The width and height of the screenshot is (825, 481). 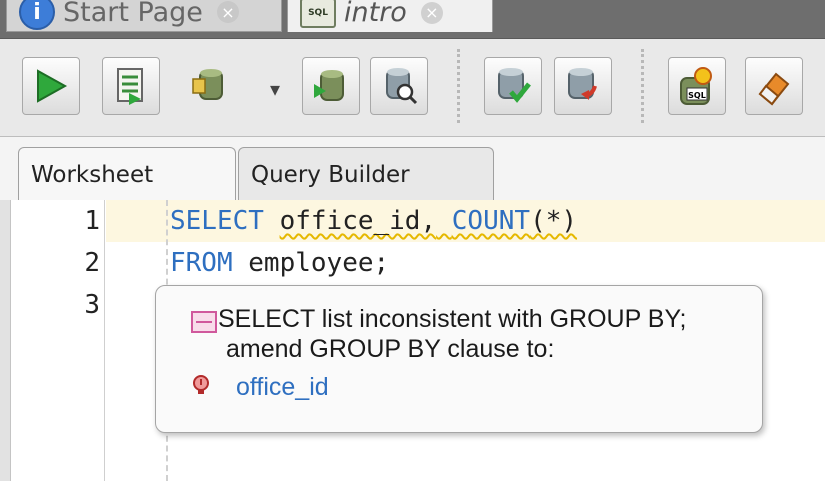 I want to click on info-icon: i, so click(x=37, y=15).